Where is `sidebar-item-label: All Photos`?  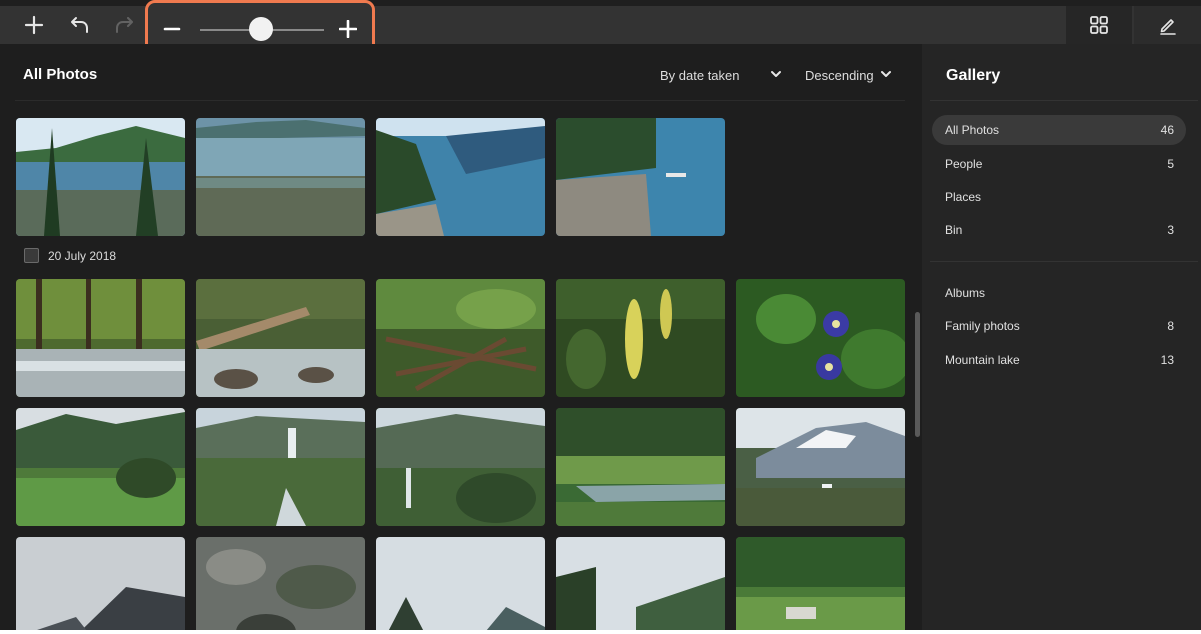 sidebar-item-label: All Photos is located at coordinates (972, 130).